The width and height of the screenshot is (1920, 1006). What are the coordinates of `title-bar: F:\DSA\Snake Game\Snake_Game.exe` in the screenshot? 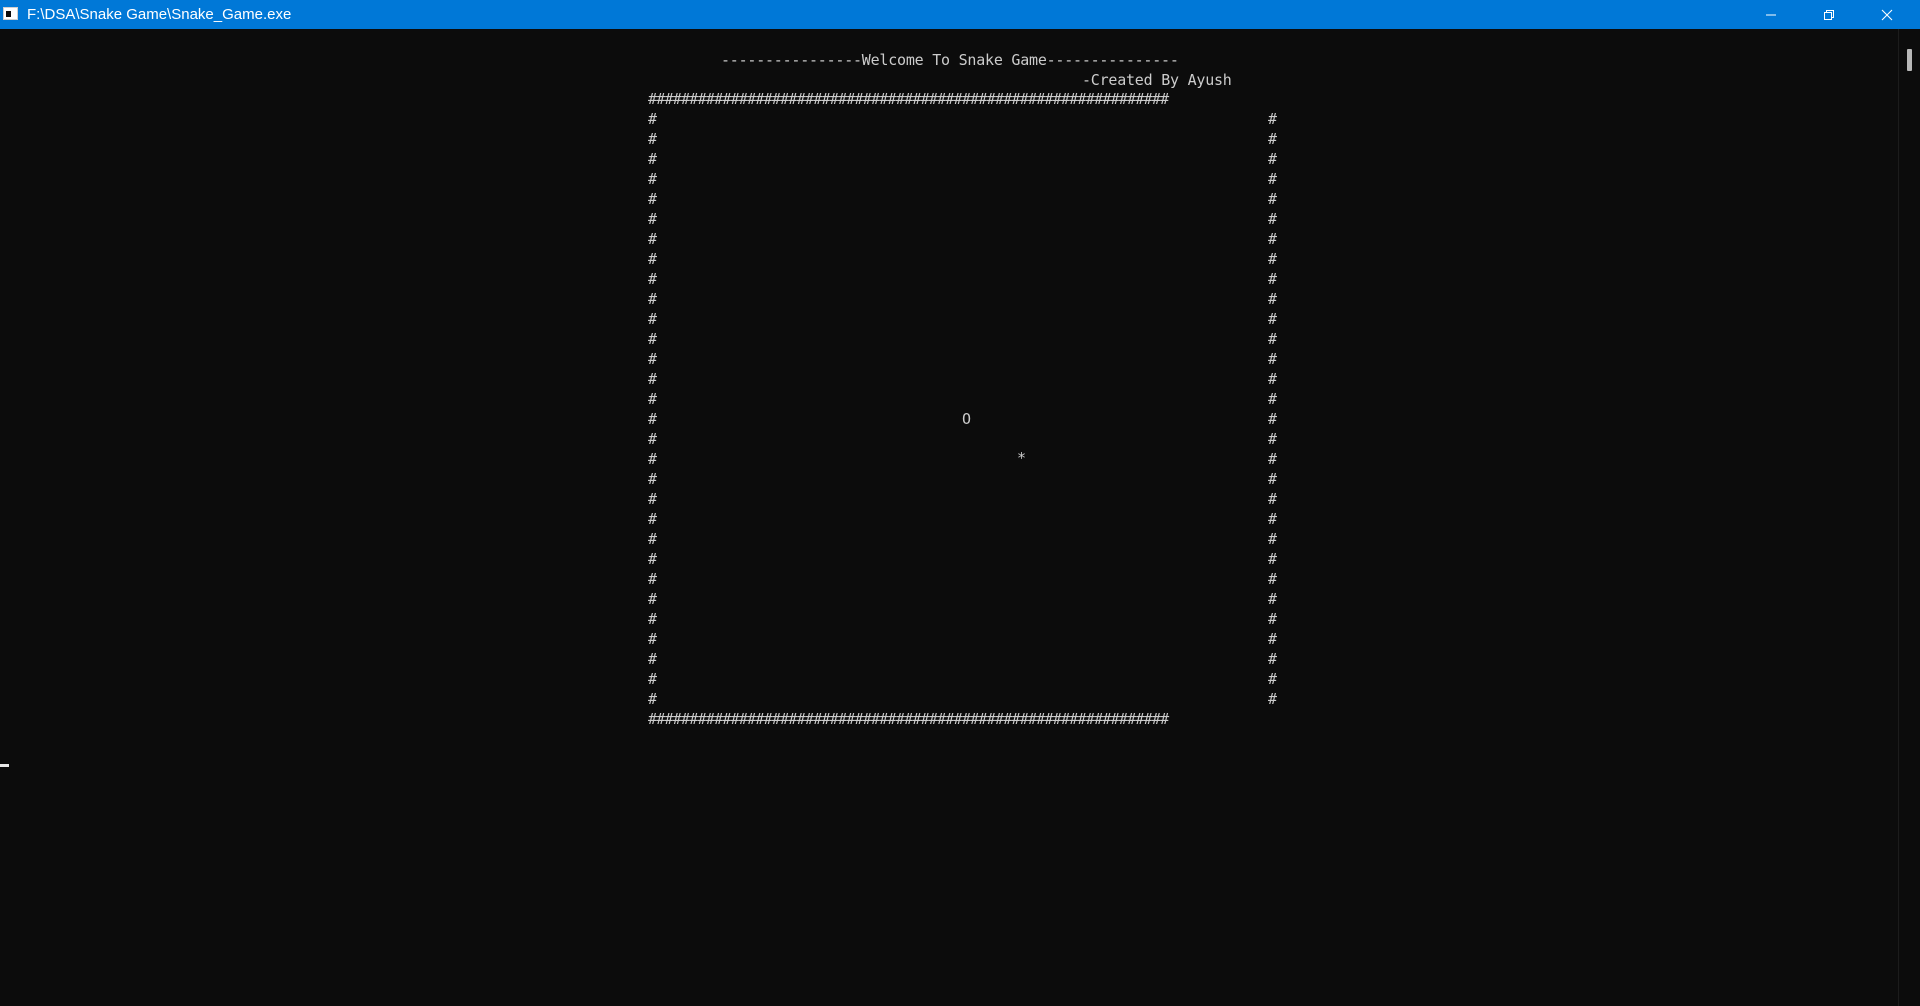 It's located at (960, 14).